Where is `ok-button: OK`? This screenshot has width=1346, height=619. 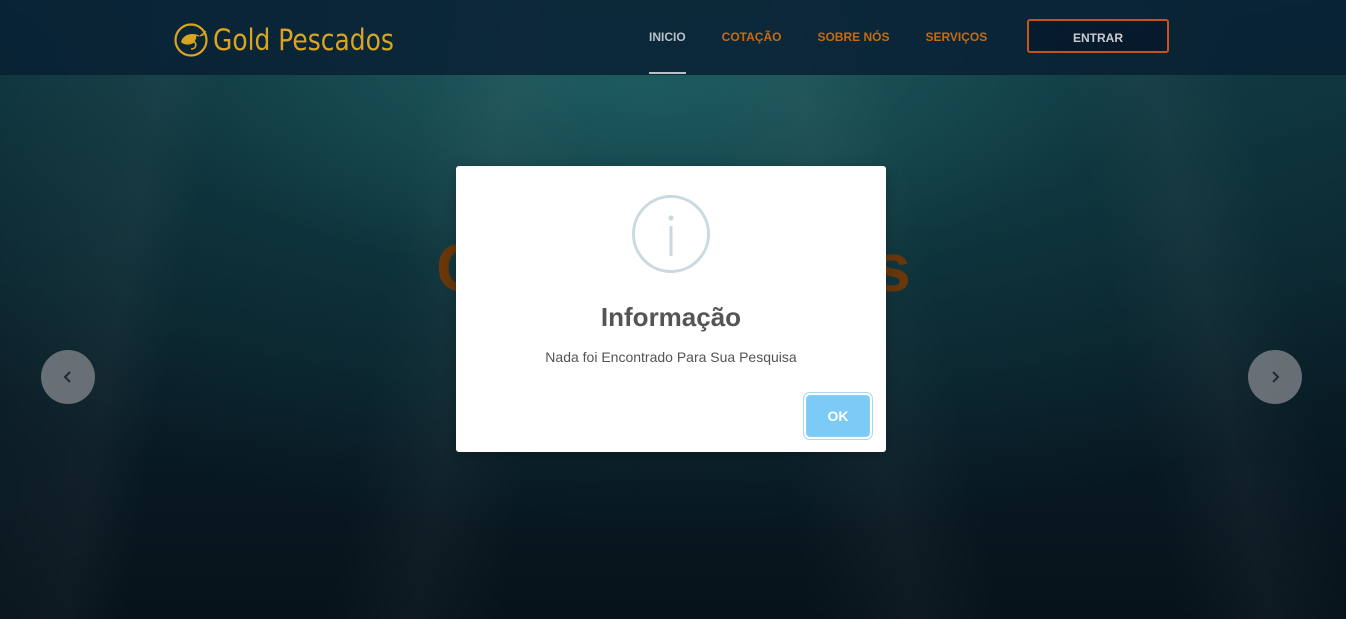
ok-button: OK is located at coordinates (838, 416).